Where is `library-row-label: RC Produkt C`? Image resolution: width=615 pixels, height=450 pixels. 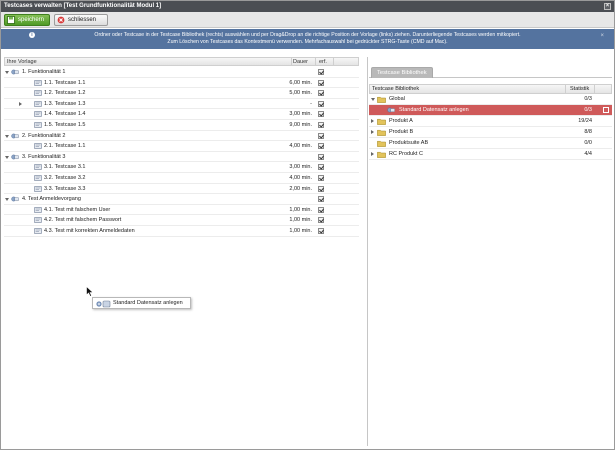 library-row-label: RC Produkt C is located at coordinates (406, 154).